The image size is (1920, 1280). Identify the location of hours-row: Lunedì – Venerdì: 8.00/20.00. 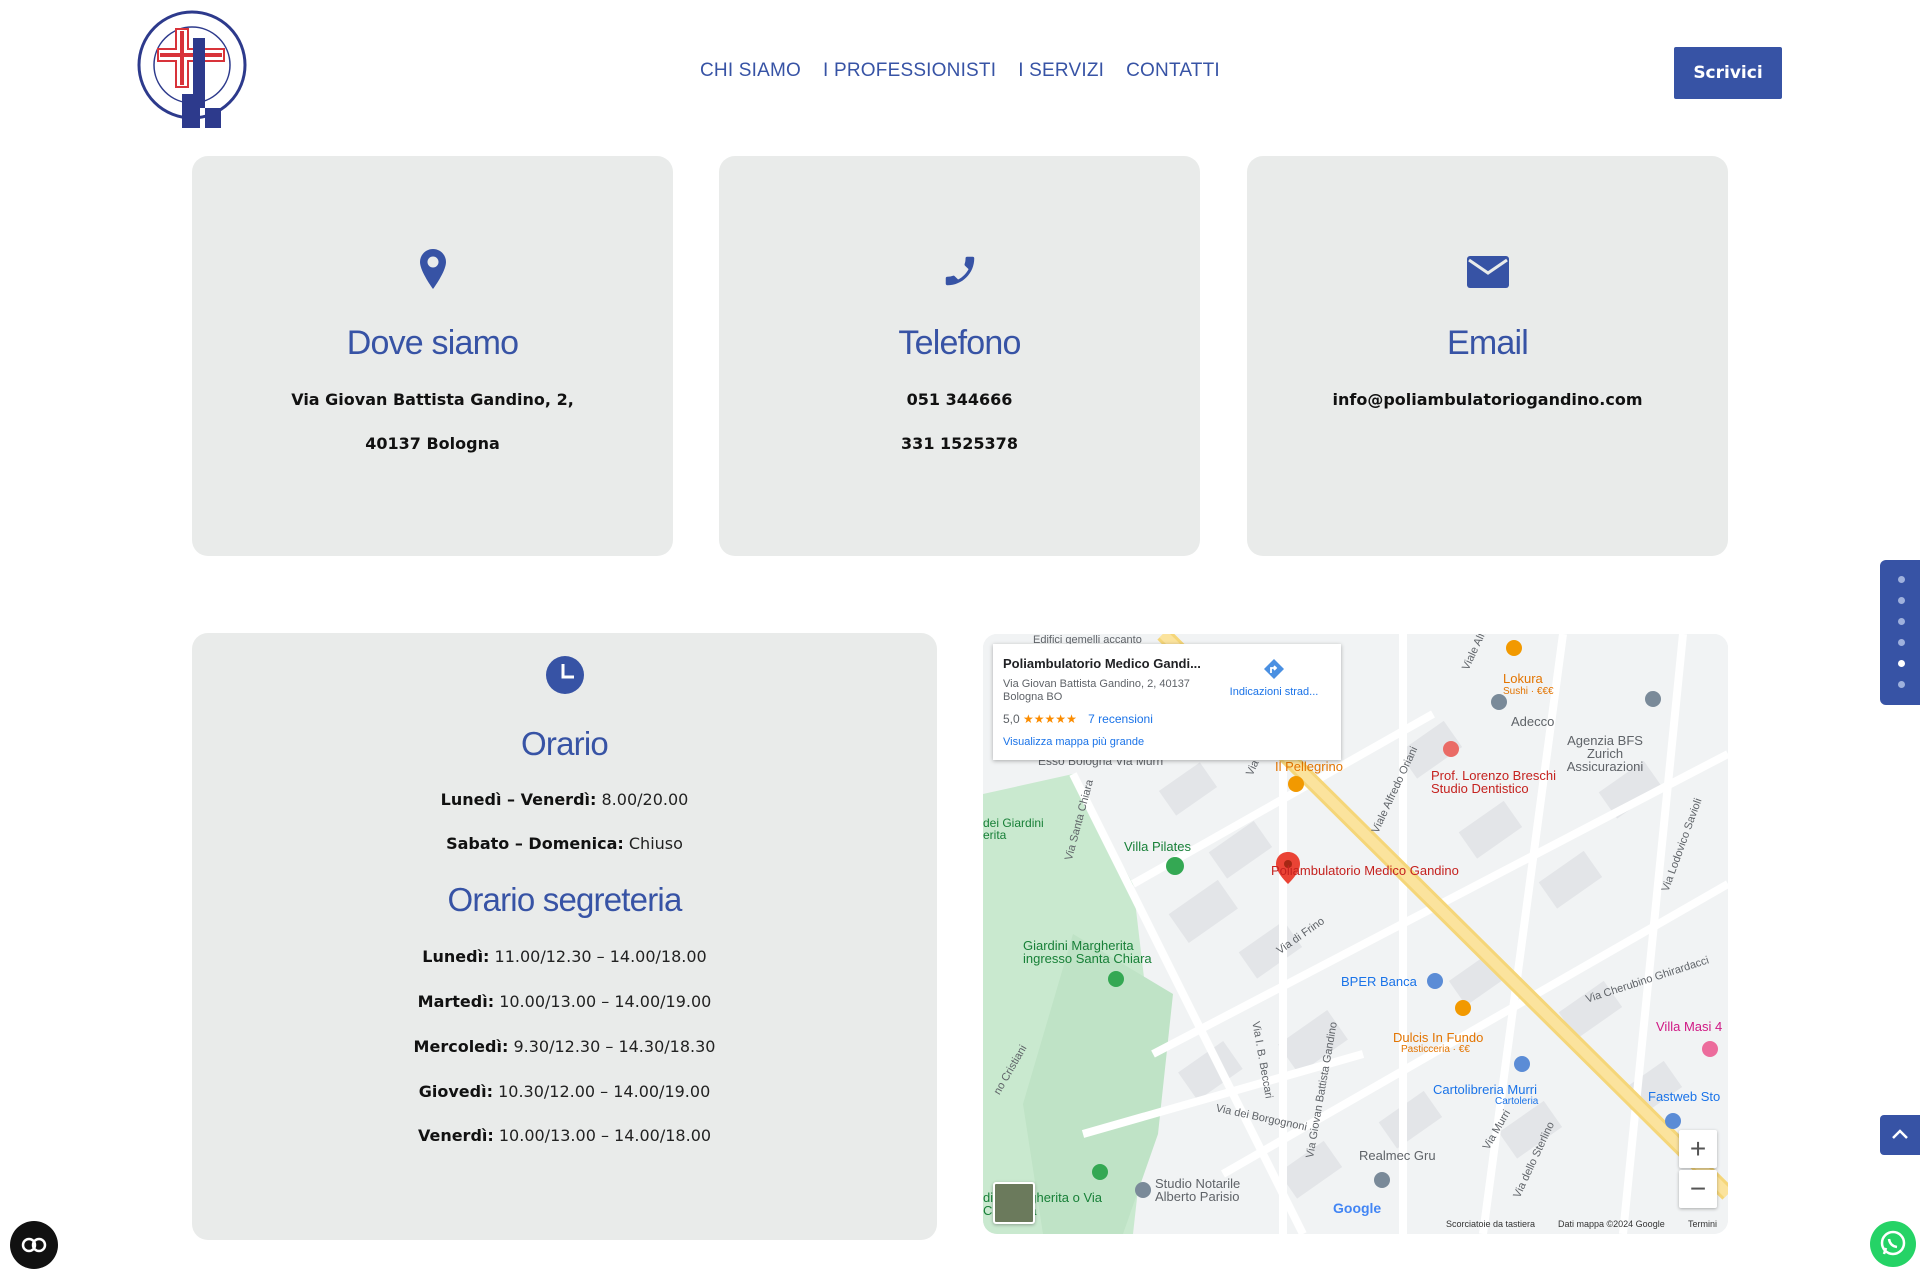
(564, 799).